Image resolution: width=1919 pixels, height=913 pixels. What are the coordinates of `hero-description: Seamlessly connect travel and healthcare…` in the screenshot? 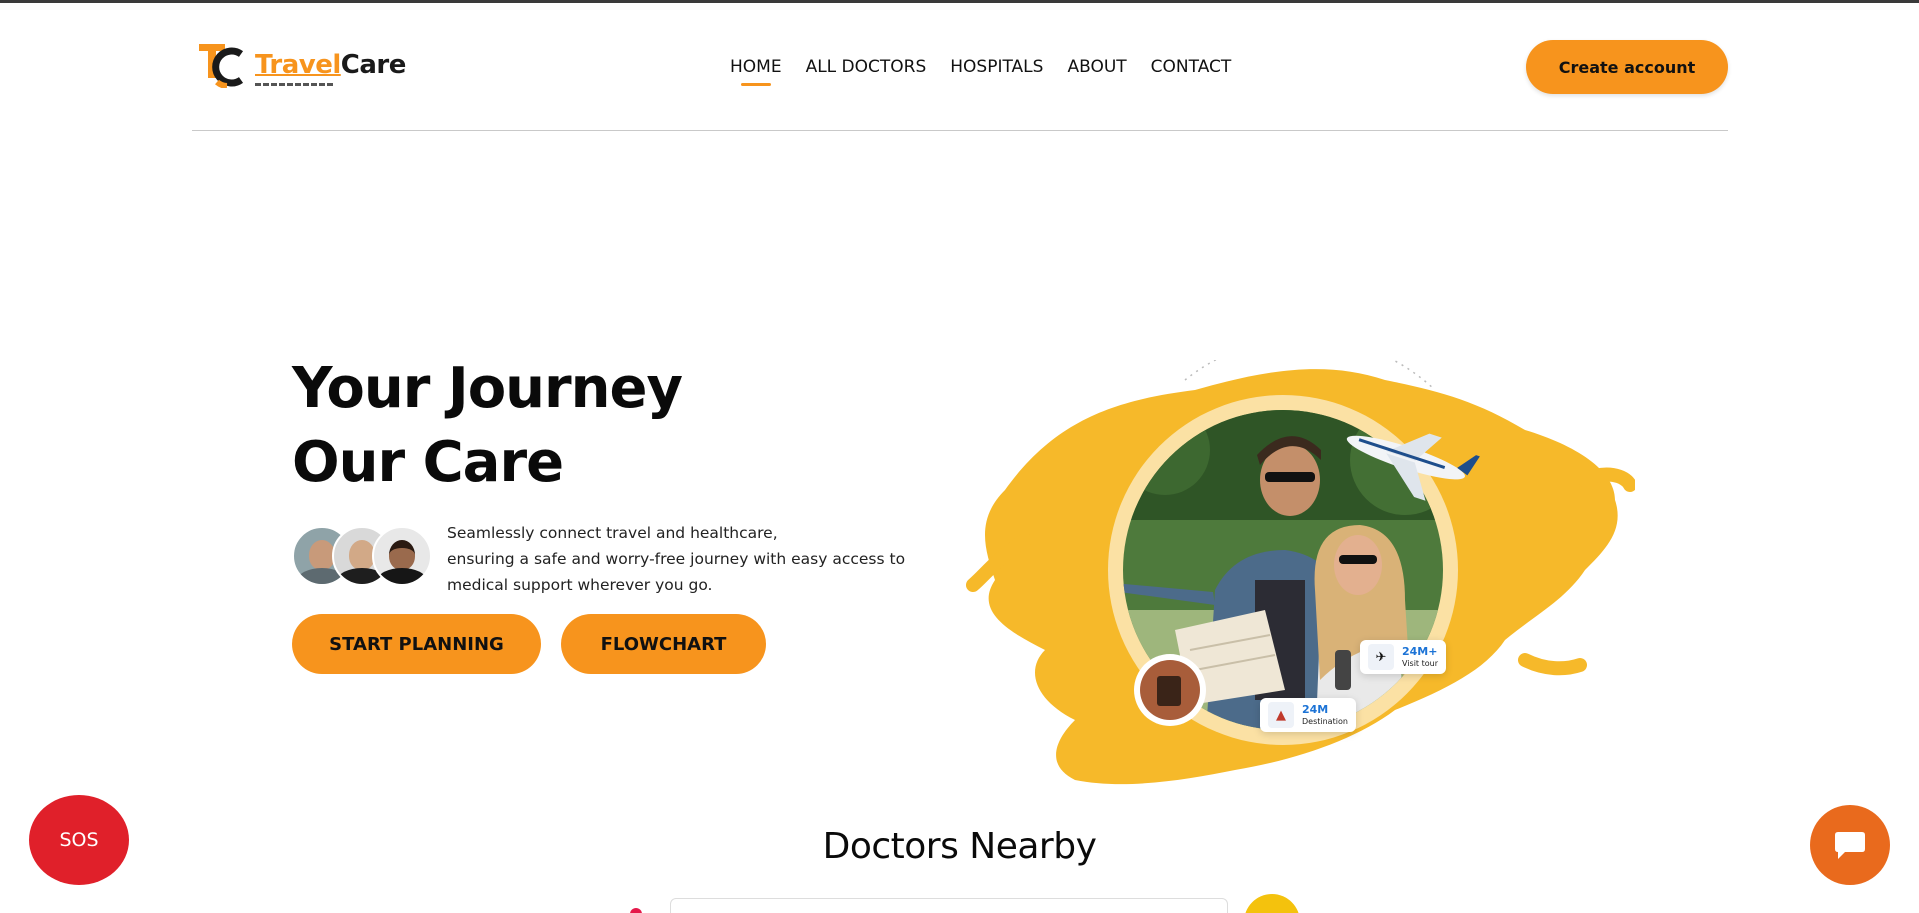 It's located at (682, 559).